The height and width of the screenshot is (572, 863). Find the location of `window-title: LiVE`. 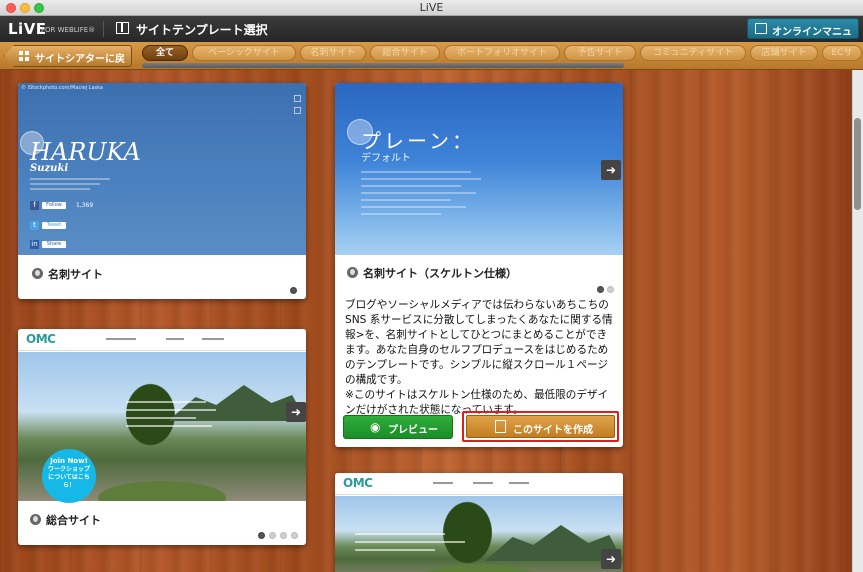

window-title: LiVE is located at coordinates (431, 7).